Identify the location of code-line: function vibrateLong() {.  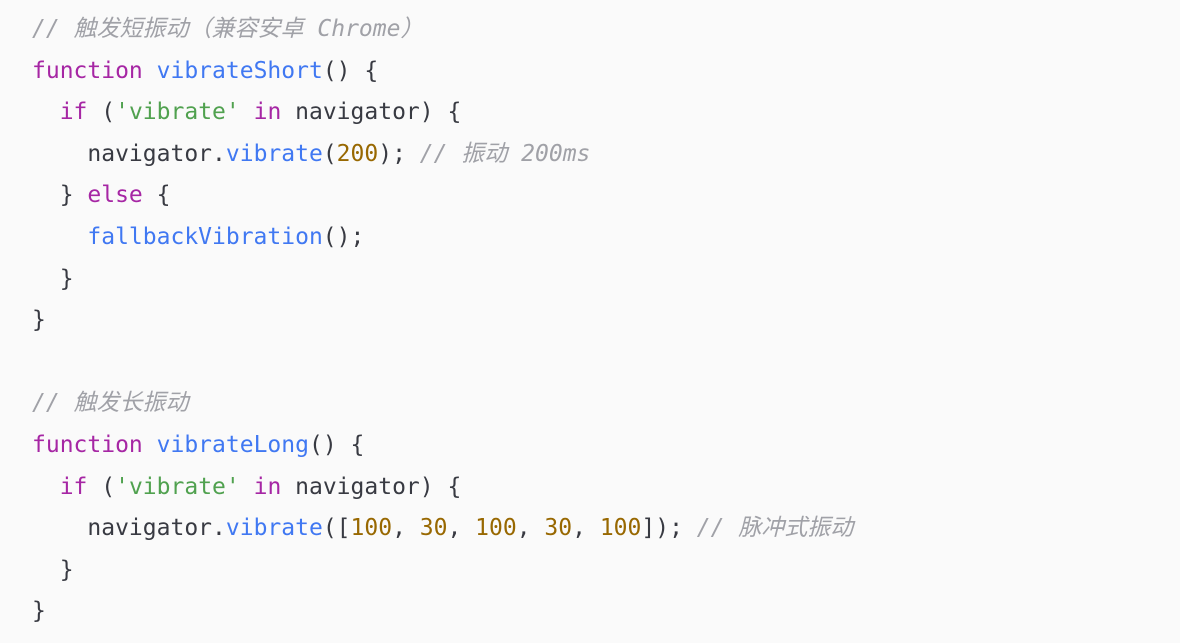
(606, 446).